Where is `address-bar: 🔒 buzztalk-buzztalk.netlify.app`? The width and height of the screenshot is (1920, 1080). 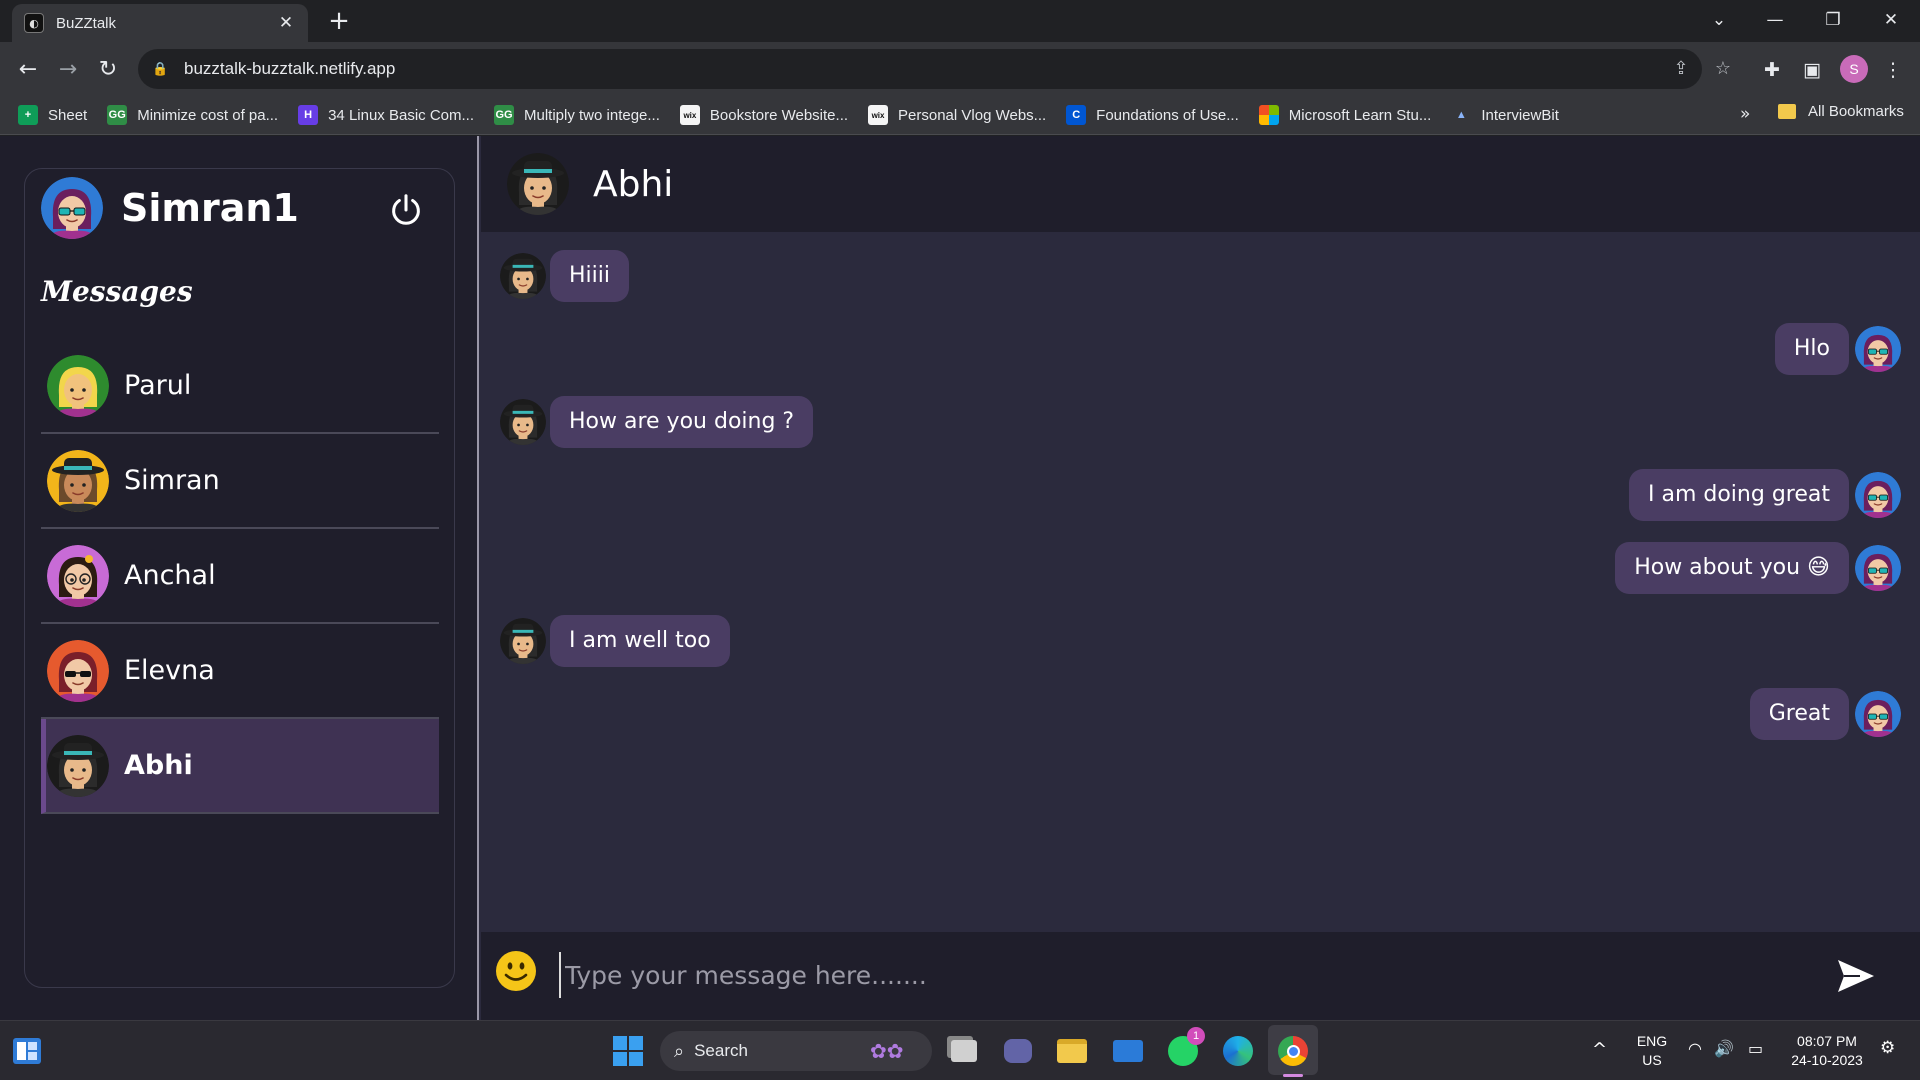
address-bar: 🔒 buzztalk-buzztalk.netlify.app is located at coordinates (920, 69).